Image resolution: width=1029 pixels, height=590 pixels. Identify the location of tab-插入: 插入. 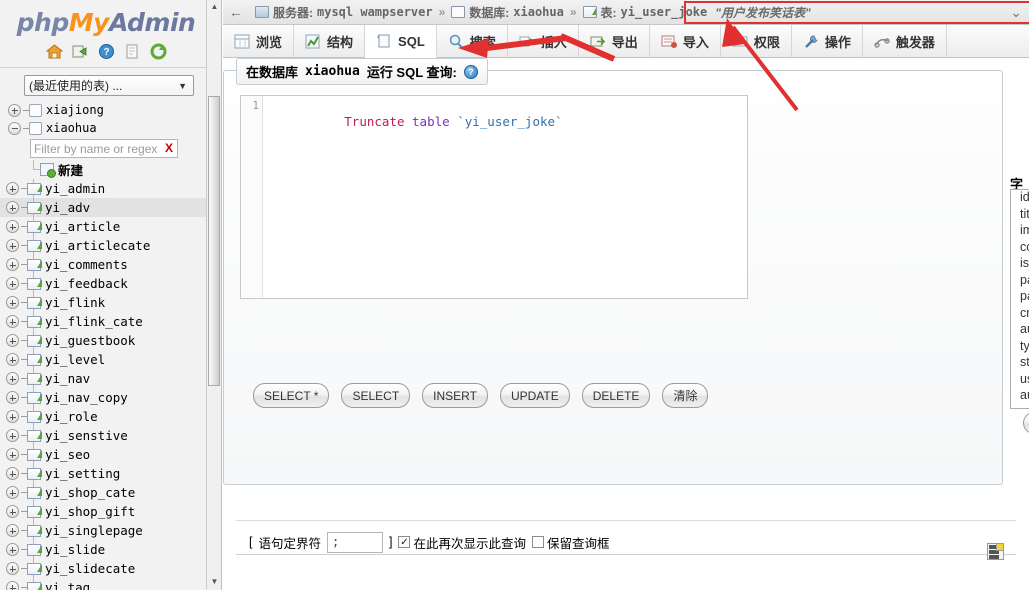
(543, 41).